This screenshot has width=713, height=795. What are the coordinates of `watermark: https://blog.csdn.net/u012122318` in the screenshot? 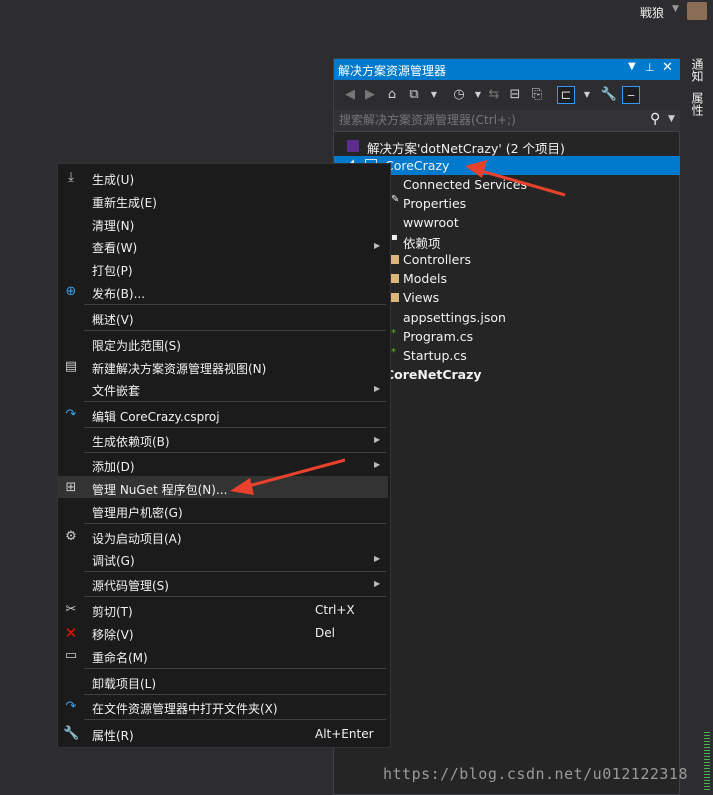 It's located at (535, 774).